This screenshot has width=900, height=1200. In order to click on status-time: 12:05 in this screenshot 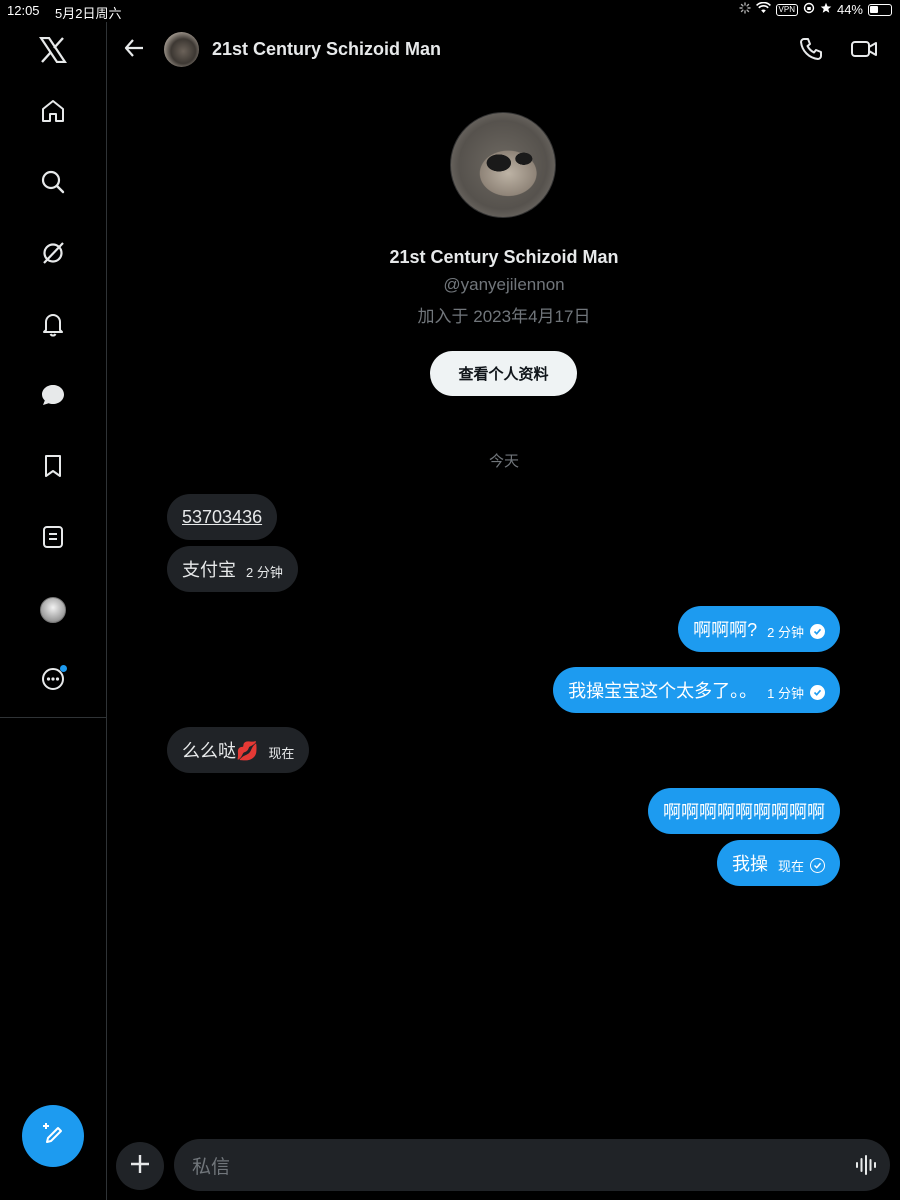, I will do `click(23, 10)`.